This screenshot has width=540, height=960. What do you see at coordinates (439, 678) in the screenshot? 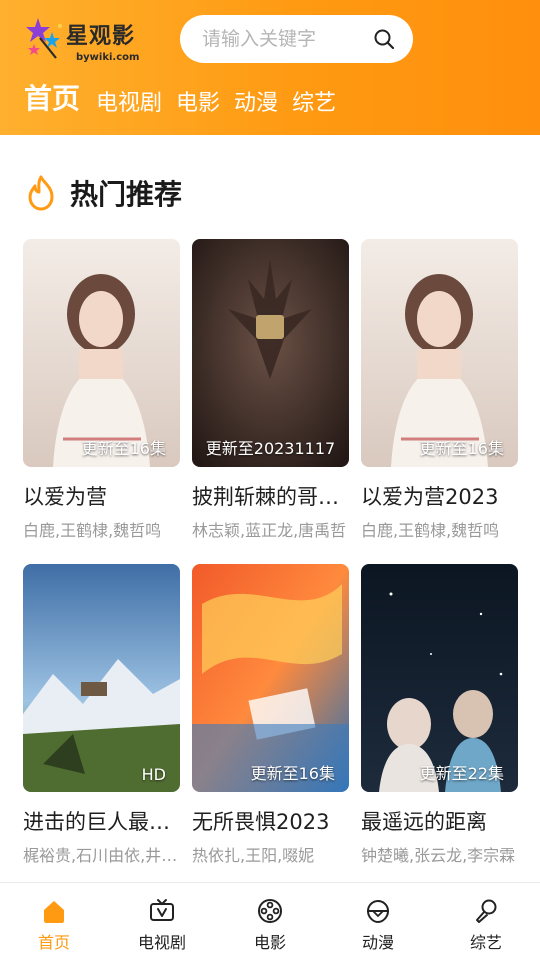
I see `poster-image: 更新至22集` at bounding box center [439, 678].